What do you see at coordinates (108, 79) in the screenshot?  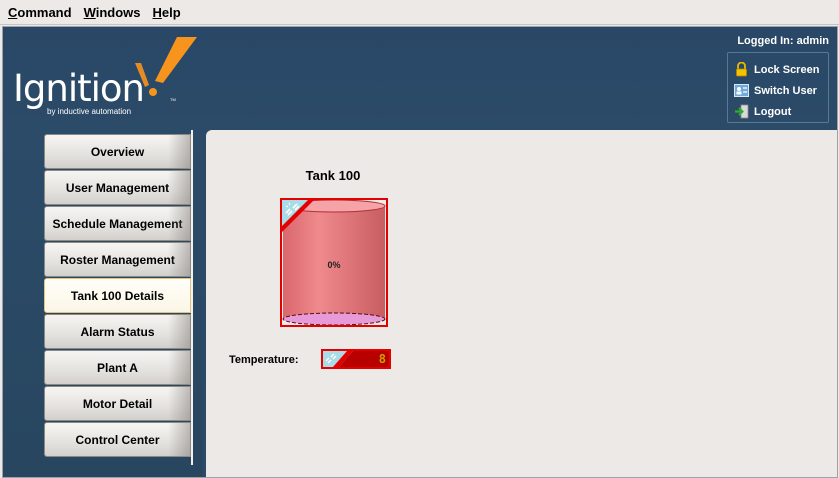 I see `ignition-logo: Ignition TM by inductive automation` at bounding box center [108, 79].